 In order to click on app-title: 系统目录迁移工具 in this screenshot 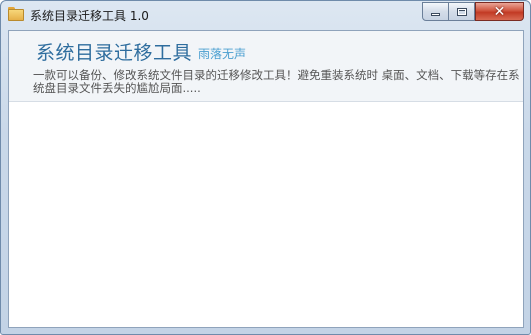, I will do `click(114, 53)`.